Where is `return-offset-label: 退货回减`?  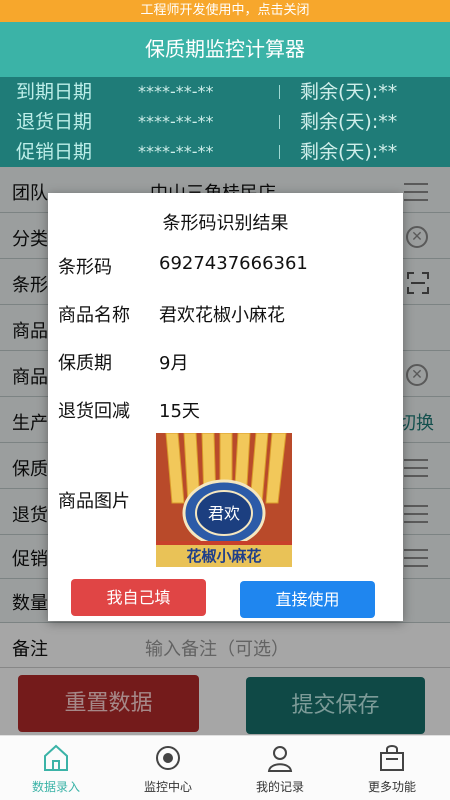
return-offset-label: 退货回减 is located at coordinates (94, 411).